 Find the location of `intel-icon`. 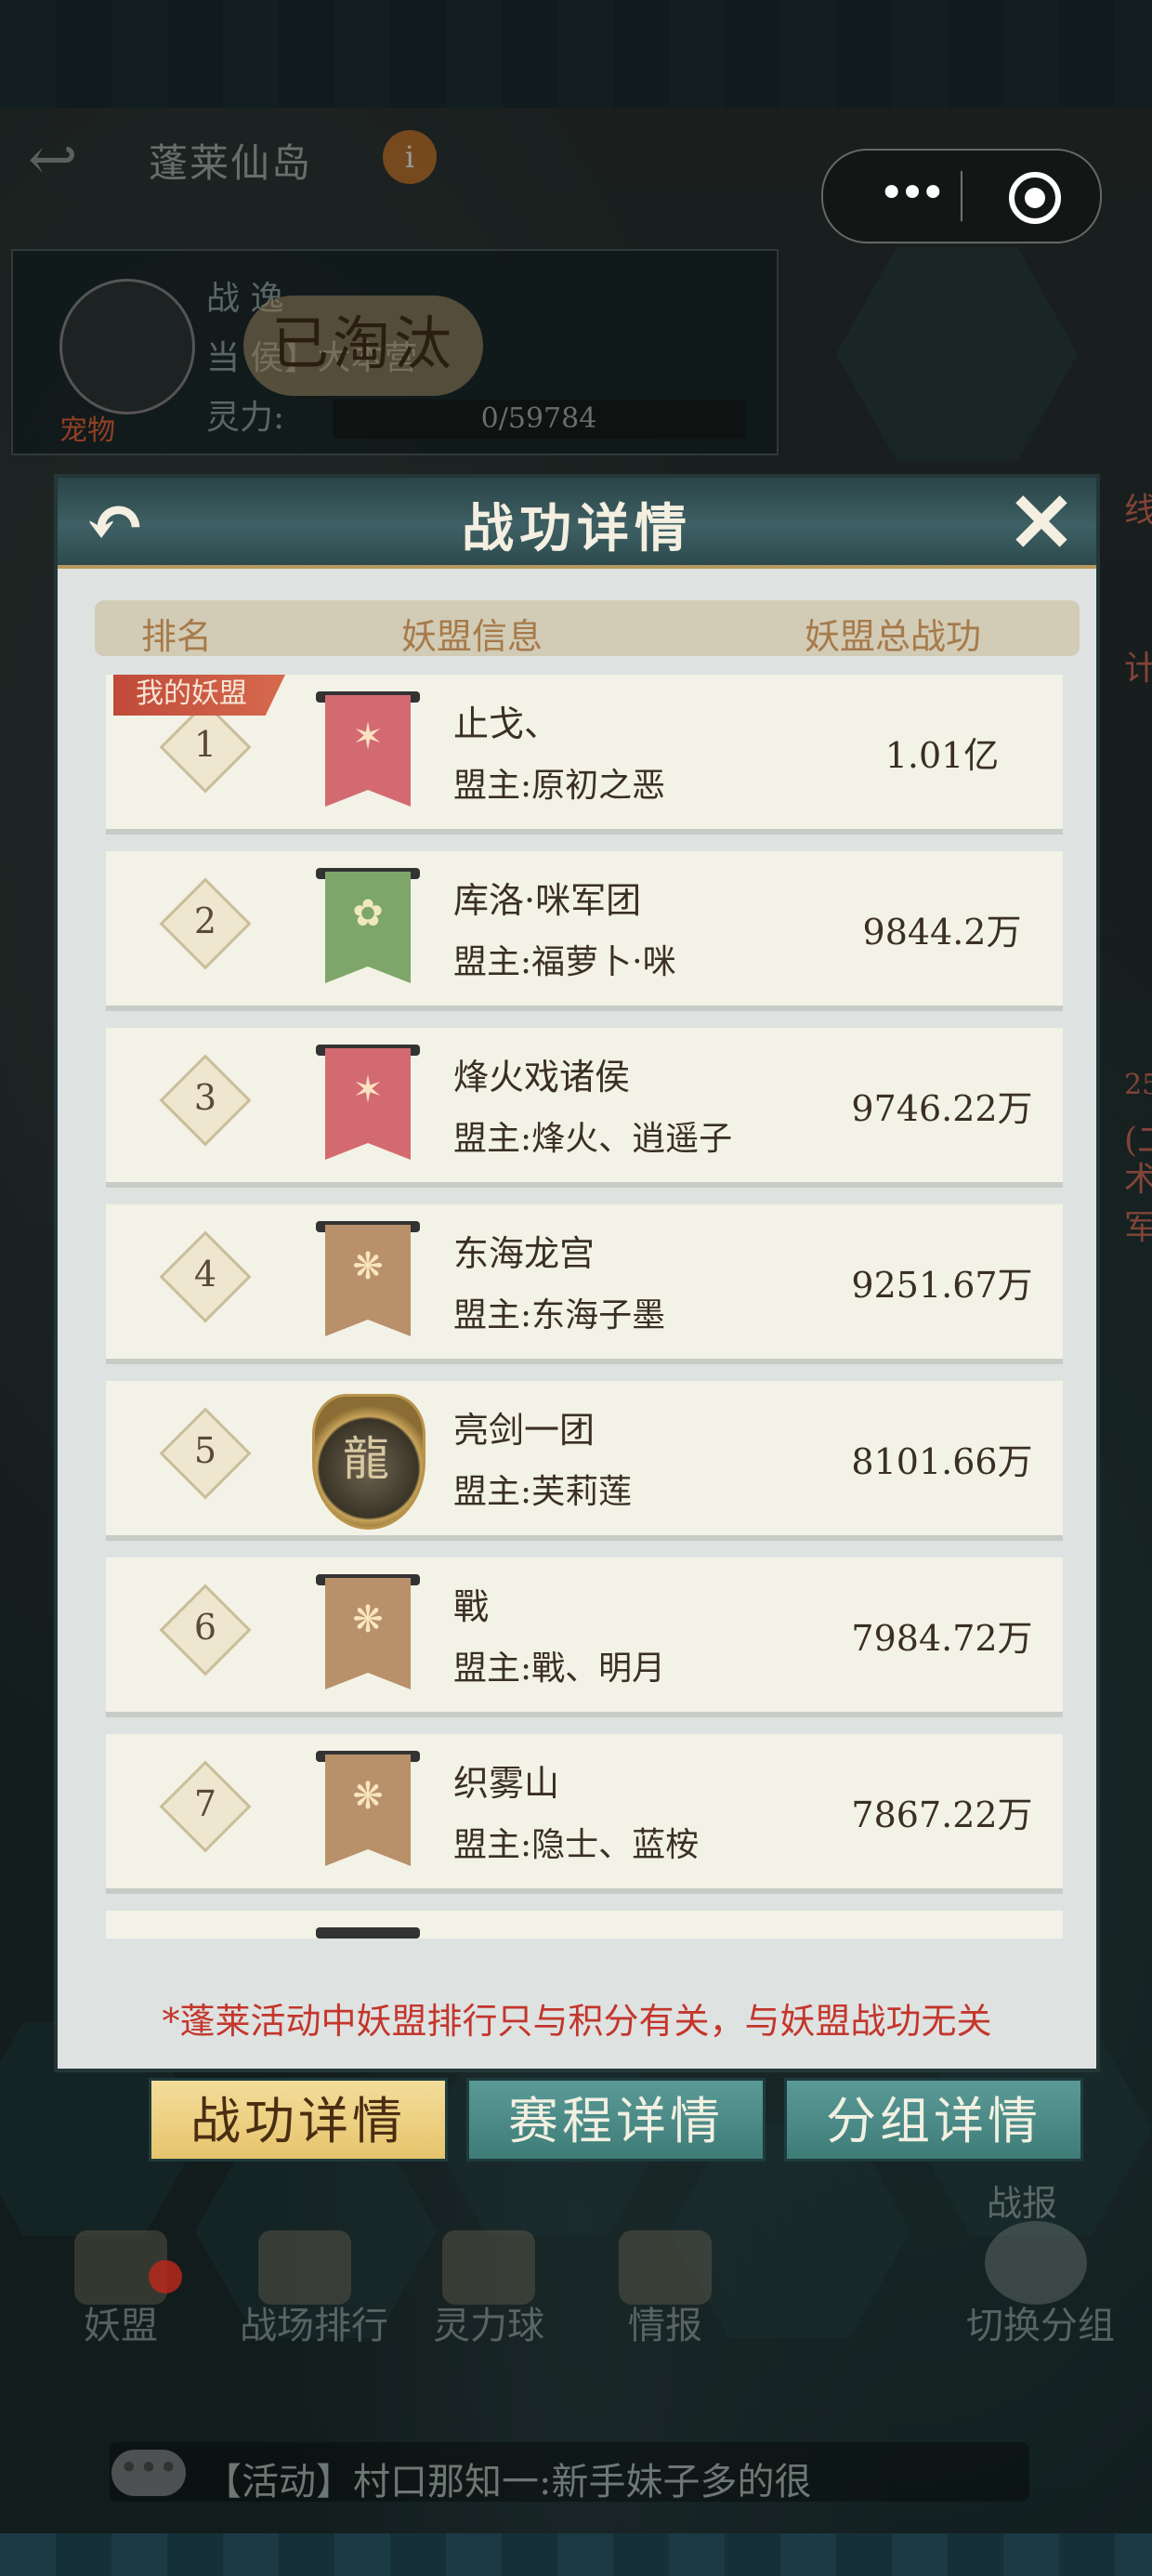

intel-icon is located at coordinates (665, 2267).